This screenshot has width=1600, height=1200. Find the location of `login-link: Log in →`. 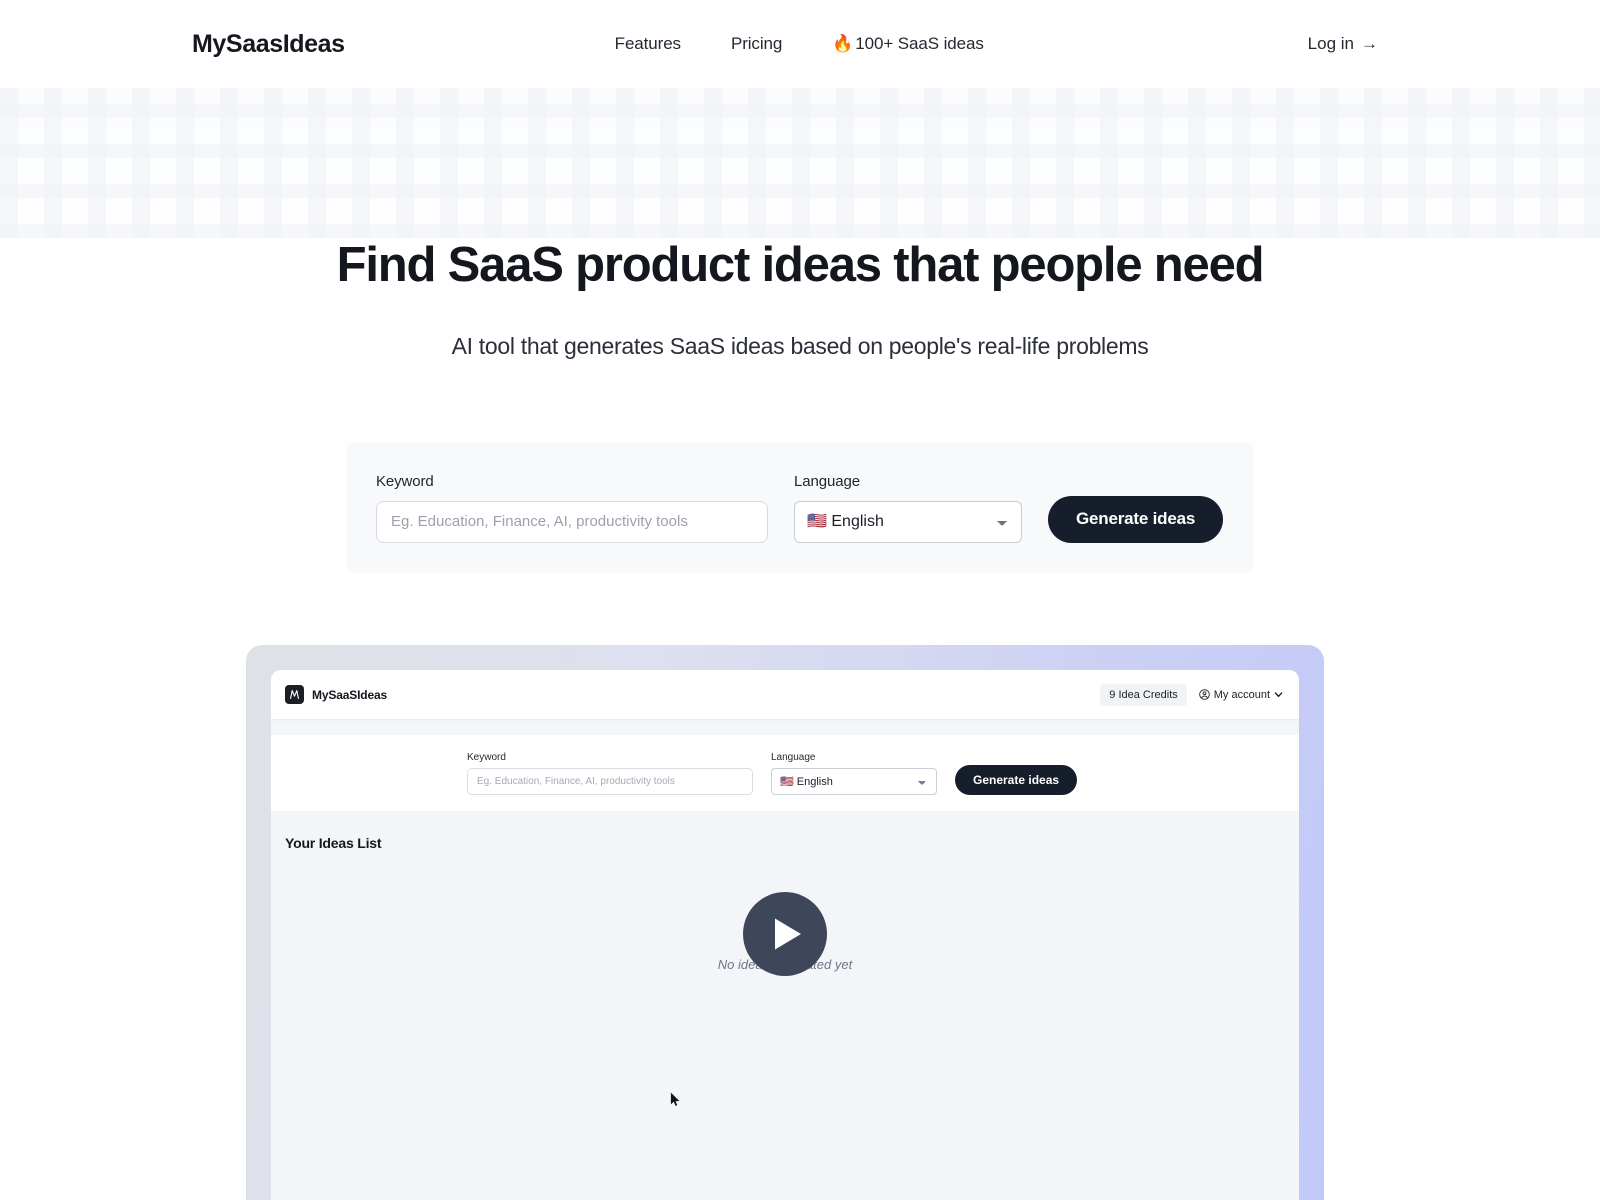

login-link: Log in → is located at coordinates (1343, 44).